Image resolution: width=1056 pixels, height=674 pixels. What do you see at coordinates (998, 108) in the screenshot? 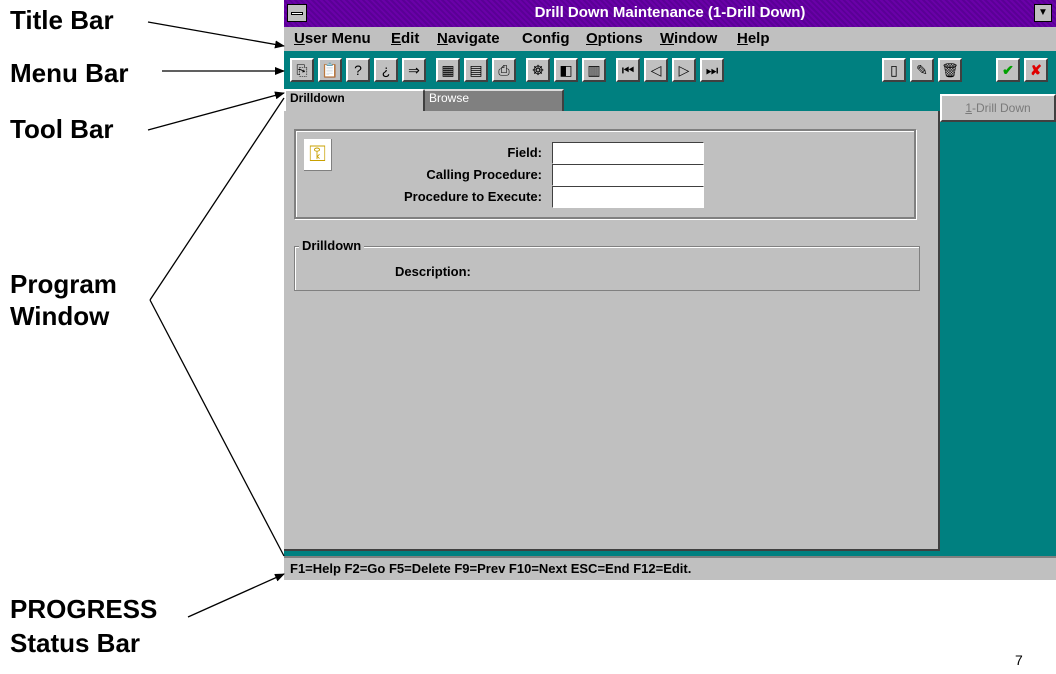
I see `drill-down-button: 1-Drill Down` at bounding box center [998, 108].